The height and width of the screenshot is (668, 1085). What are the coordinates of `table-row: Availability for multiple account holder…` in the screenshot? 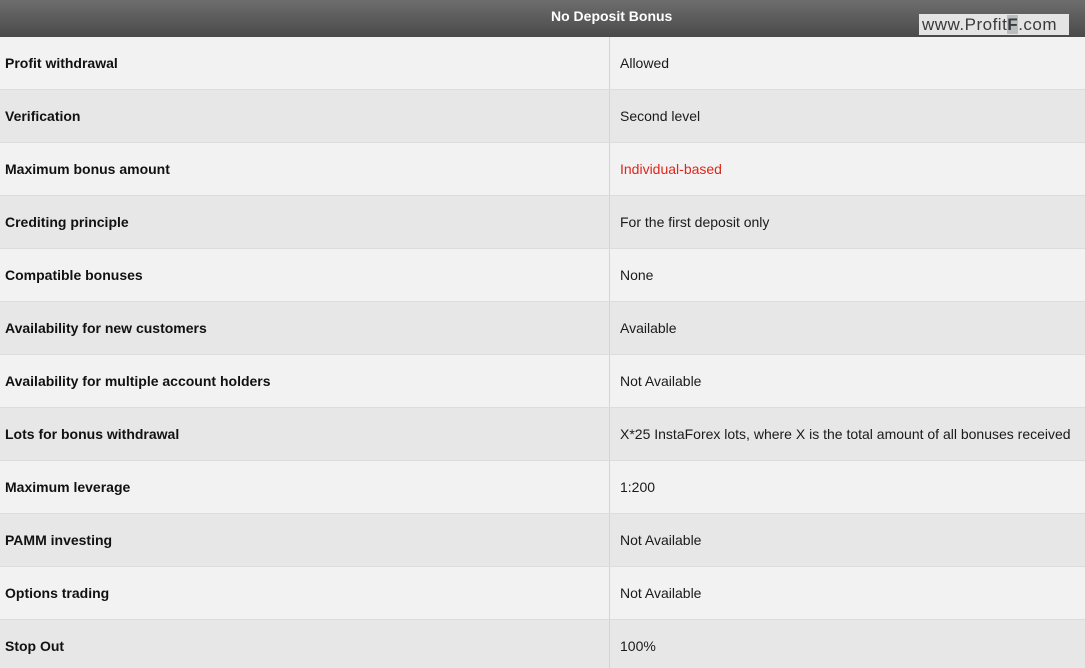 It's located at (542, 381).